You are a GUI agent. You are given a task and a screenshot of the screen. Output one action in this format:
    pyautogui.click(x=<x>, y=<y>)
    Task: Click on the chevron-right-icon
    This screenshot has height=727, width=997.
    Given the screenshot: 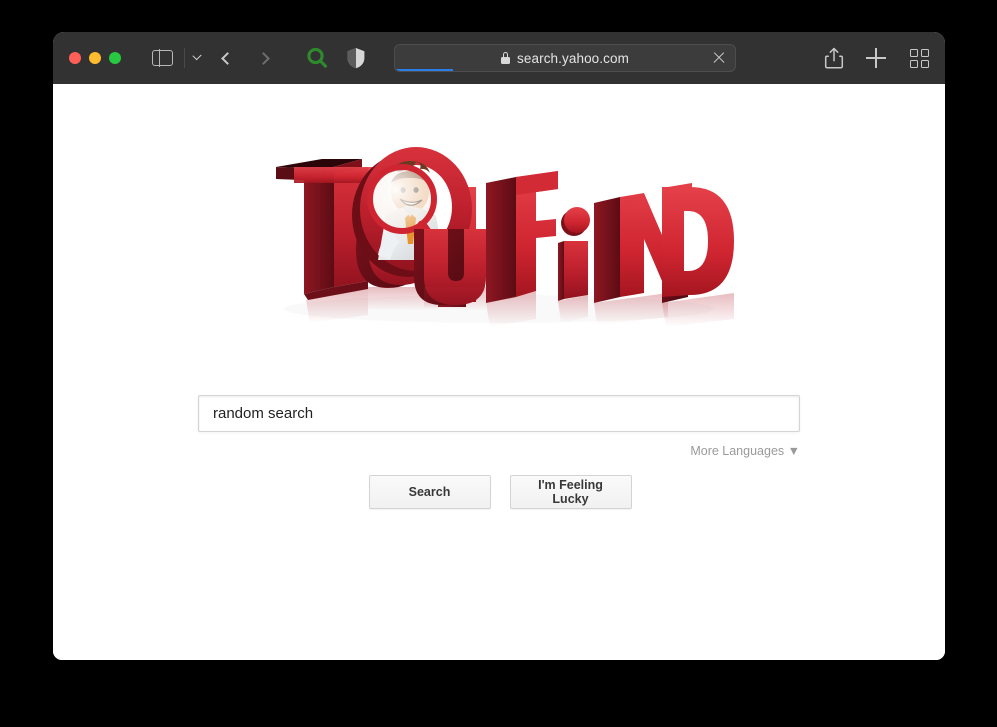 What is the action you would take?
    pyautogui.click(x=263, y=58)
    